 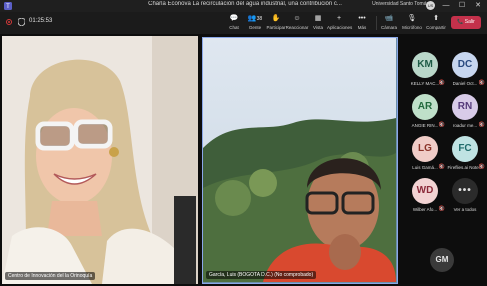 What do you see at coordinates (425, 191) in the screenshot?
I see `avatar: WD` at bounding box center [425, 191].